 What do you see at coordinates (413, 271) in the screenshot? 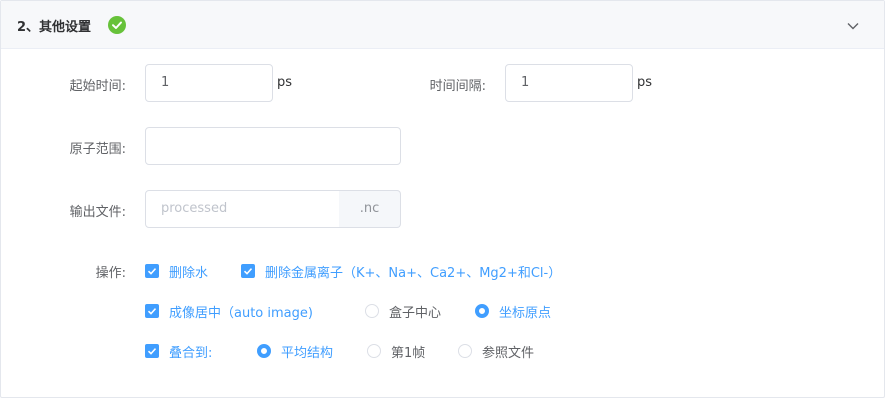
I see `remove-ions-label: 删除金属离子（K+、Na+、Ca2+、Mg2+和Cl-）` at bounding box center [413, 271].